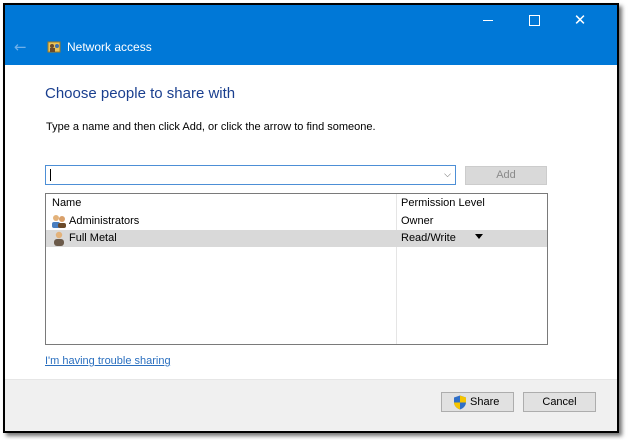  I want to click on title-bar: ✕ ← Network access, so click(311, 35).